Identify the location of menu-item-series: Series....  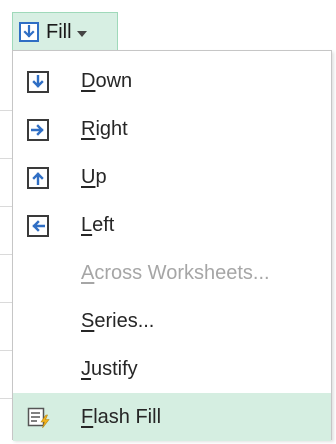
(172, 321).